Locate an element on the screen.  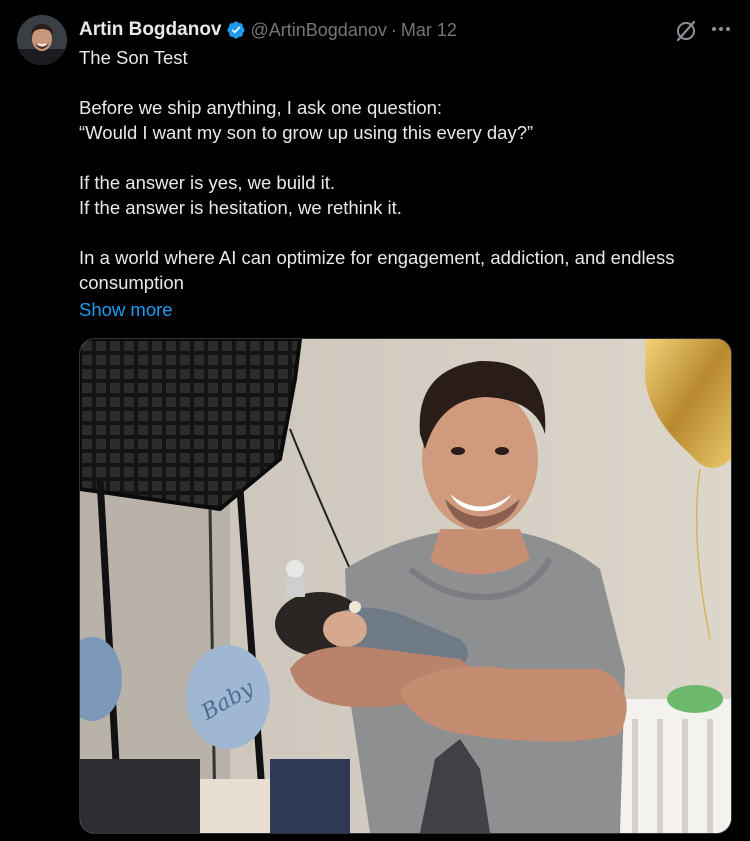
show-more-link: Show more is located at coordinates (126, 309).